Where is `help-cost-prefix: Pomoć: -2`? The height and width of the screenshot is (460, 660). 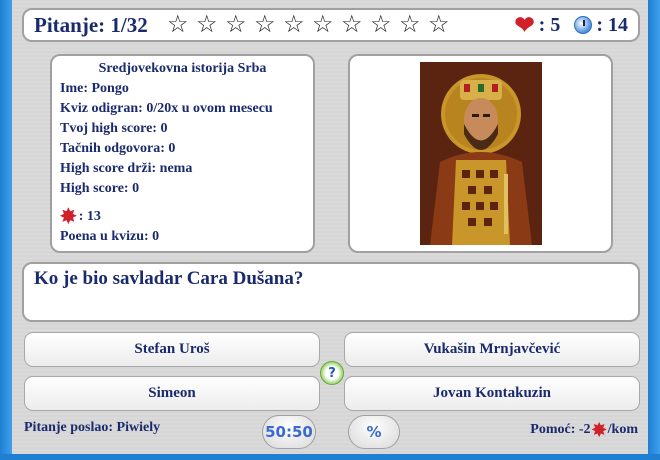
help-cost-prefix: Pomoć: -2 is located at coordinates (560, 429).